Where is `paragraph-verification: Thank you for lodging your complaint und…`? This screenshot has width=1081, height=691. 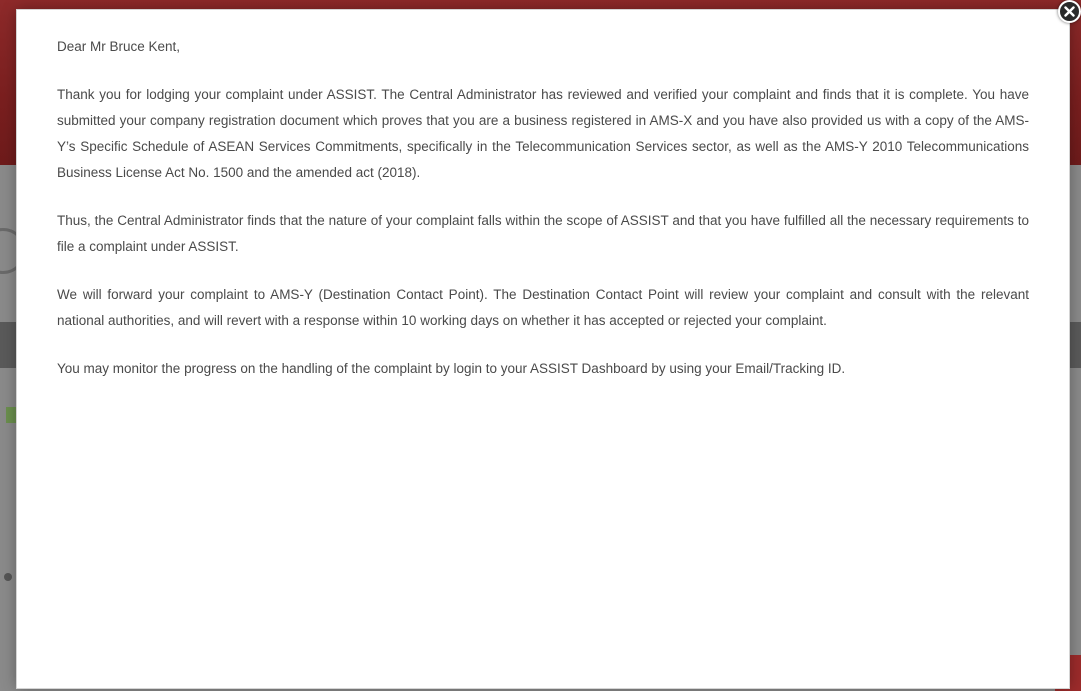
paragraph-verification: Thank you for lodging your complaint und… is located at coordinates (543, 133).